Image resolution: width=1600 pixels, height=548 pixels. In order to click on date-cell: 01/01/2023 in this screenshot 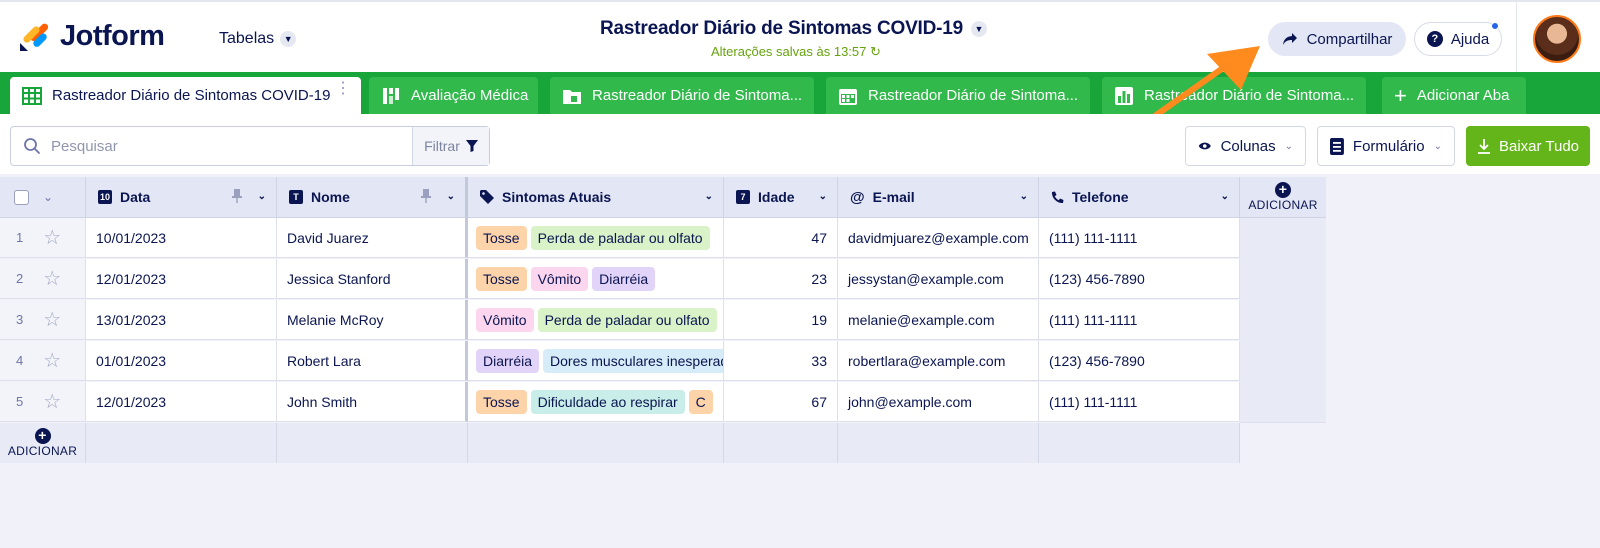, I will do `click(181, 361)`.